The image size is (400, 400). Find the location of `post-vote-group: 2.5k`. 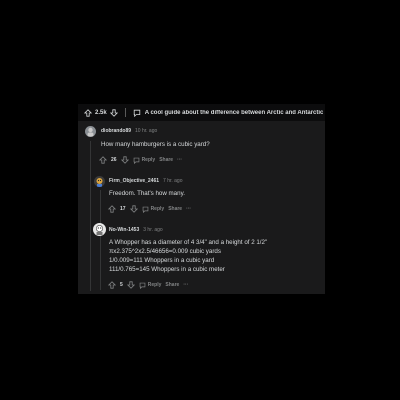

post-vote-group: 2.5k is located at coordinates (101, 112).